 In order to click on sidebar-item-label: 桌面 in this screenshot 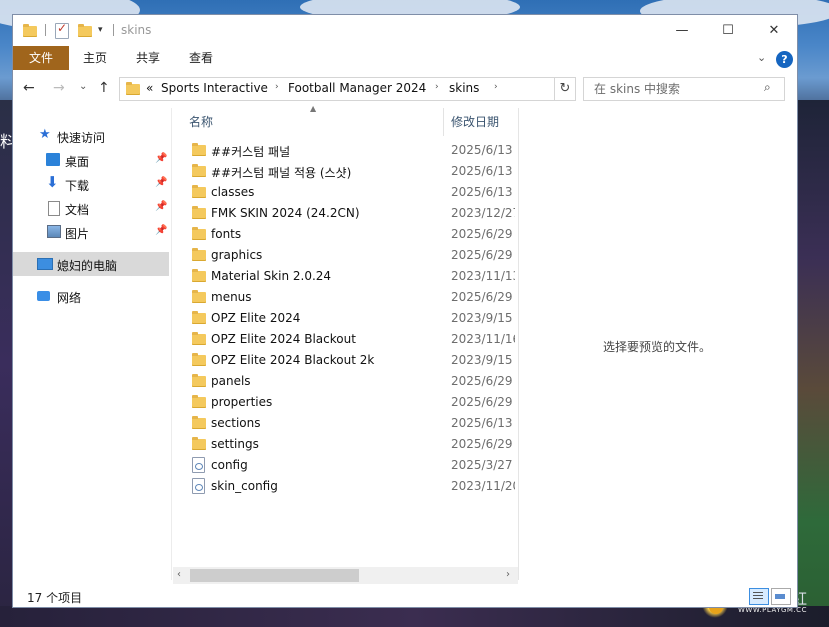, I will do `click(77, 162)`.